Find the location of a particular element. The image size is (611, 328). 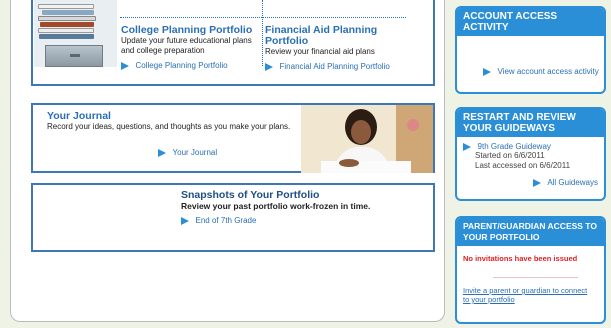

vertical-dotted-divider is located at coordinates (262, 33).